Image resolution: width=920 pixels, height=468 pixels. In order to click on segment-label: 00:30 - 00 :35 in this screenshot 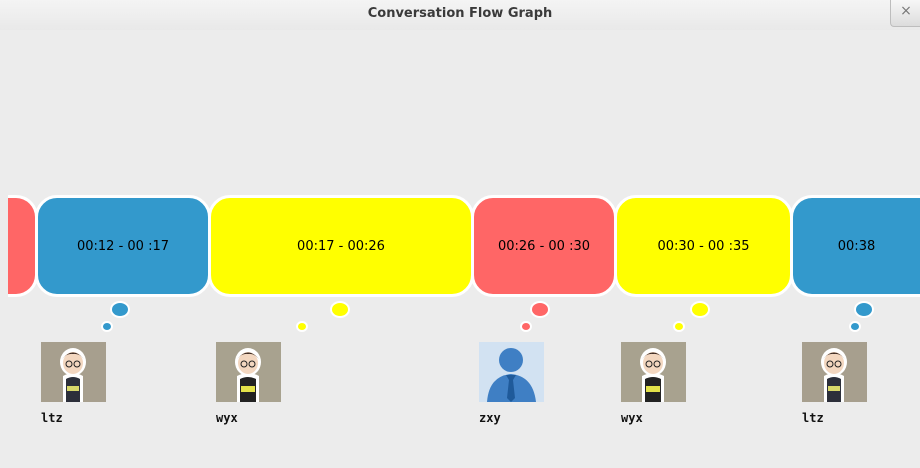, I will do `click(703, 246)`.